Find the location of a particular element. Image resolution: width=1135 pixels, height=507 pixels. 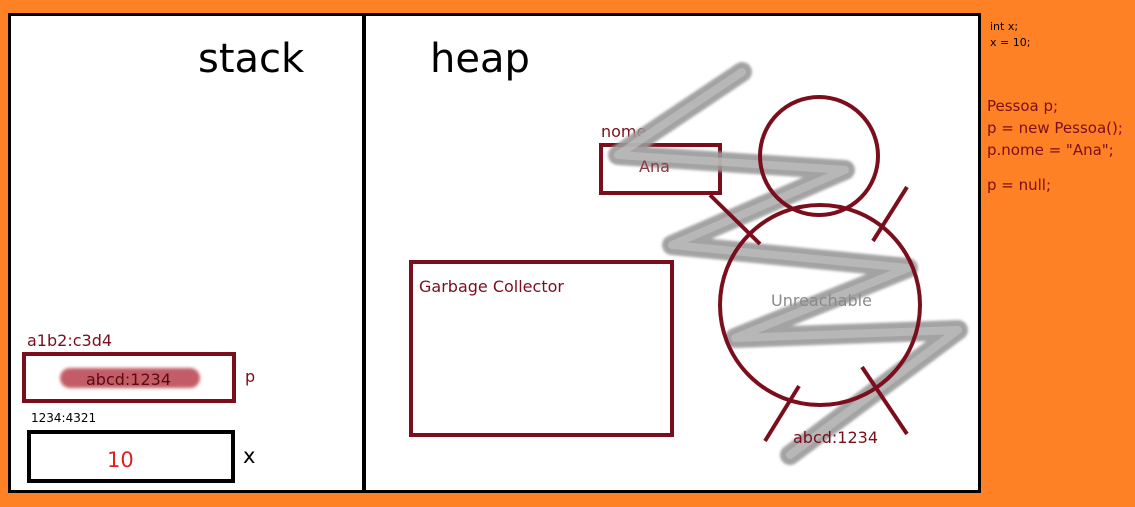

code-block-primitive: int x; x = 10; is located at coordinates (1010, 35).